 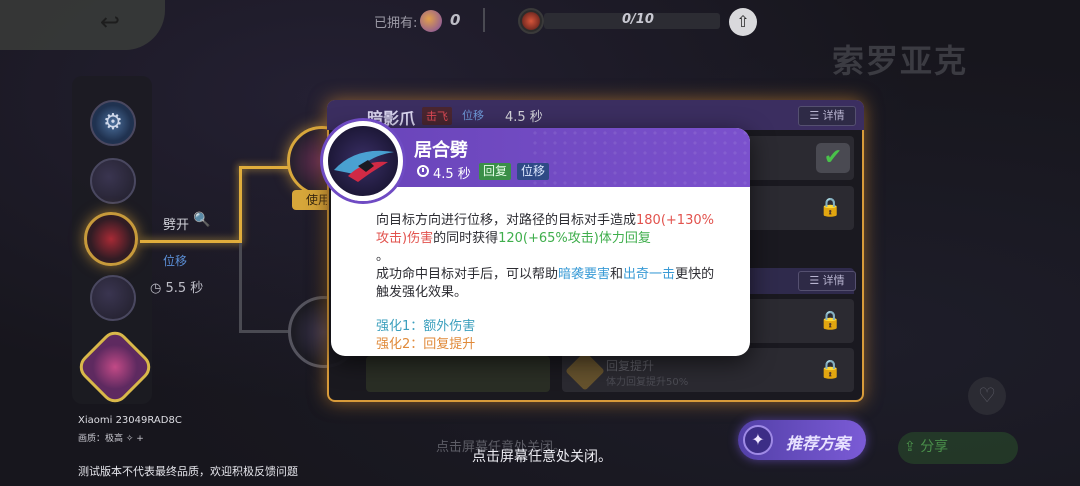 What do you see at coordinates (441, 150) in the screenshot?
I see `popup-title: 居合劈` at bounding box center [441, 150].